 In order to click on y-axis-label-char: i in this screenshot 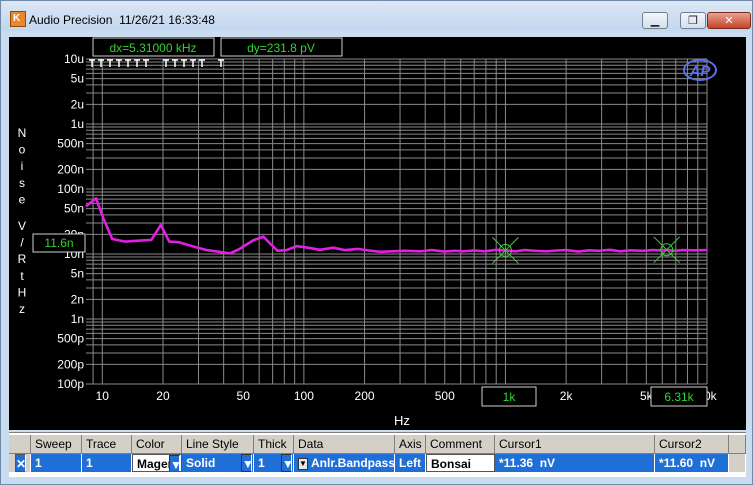, I will do `click(22, 166)`.